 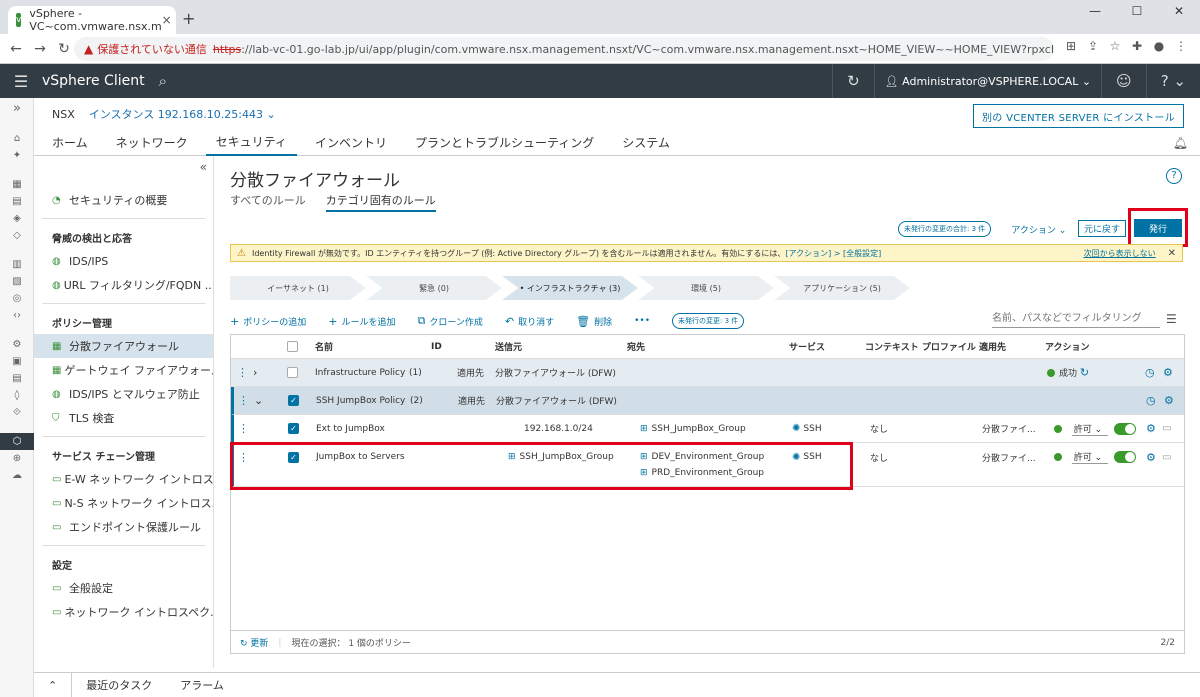 What do you see at coordinates (258, 400) in the screenshot?
I see `collapse-chevron-icon: ⌄` at bounding box center [258, 400].